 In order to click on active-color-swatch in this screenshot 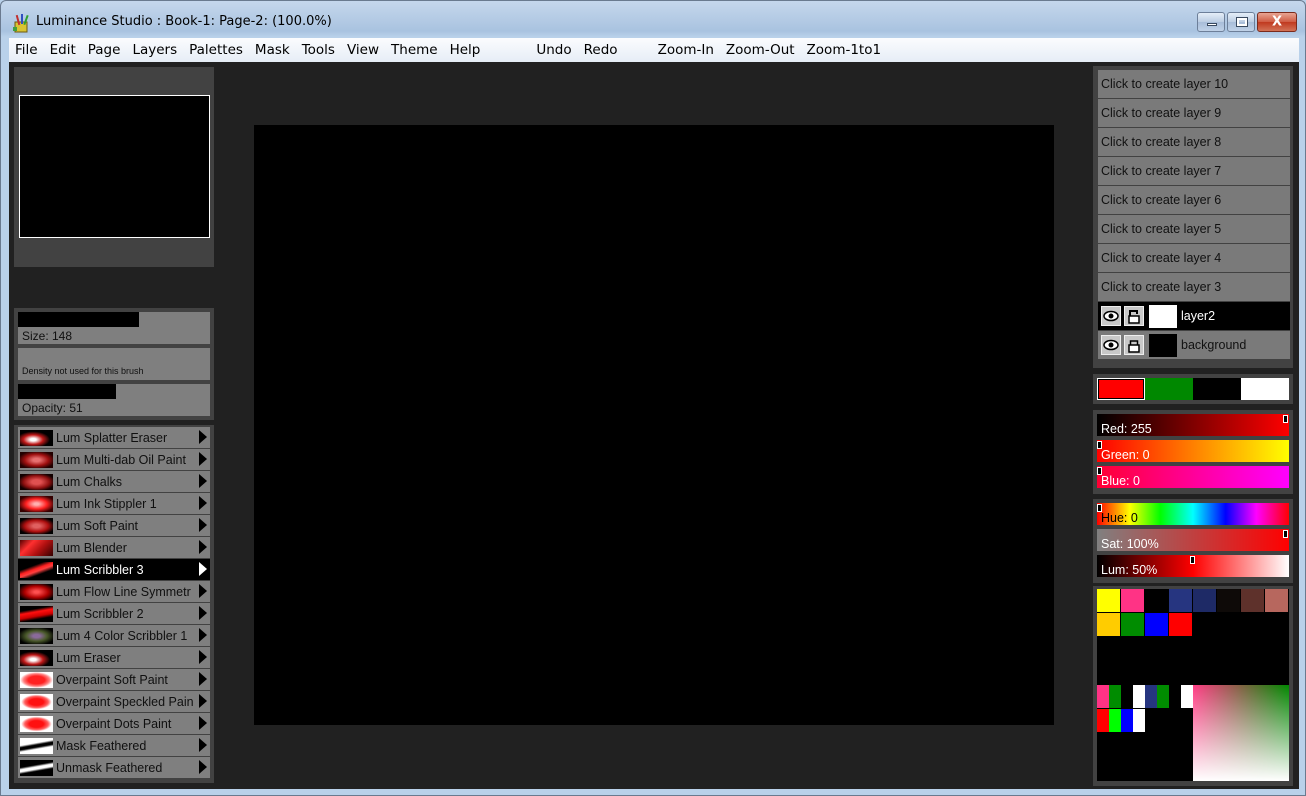, I will do `click(1121, 389)`.